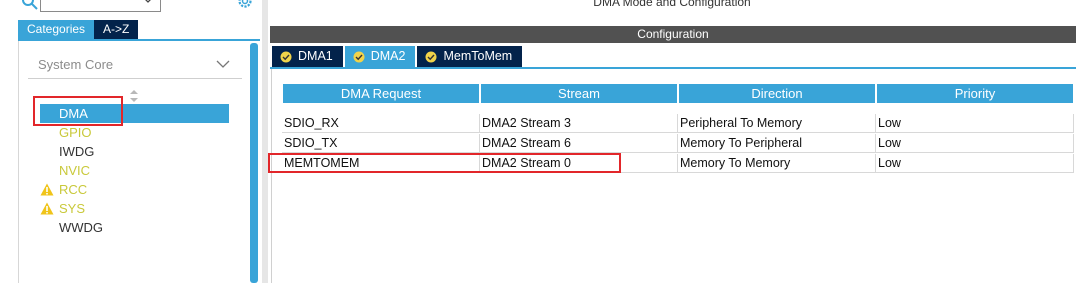 The image size is (1076, 283). What do you see at coordinates (579, 123) in the screenshot?
I see `table-cell: DMA2 Stream 3` at bounding box center [579, 123].